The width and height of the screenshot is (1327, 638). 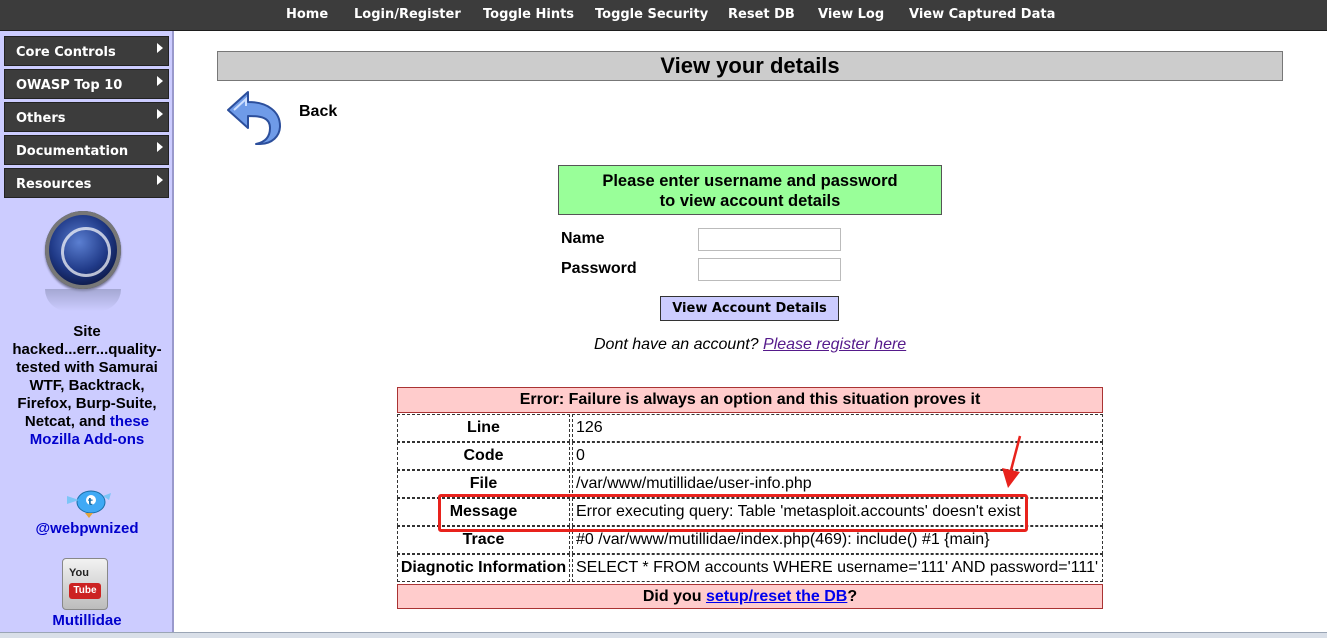 I want to click on back-link: Back, so click(x=318, y=112).